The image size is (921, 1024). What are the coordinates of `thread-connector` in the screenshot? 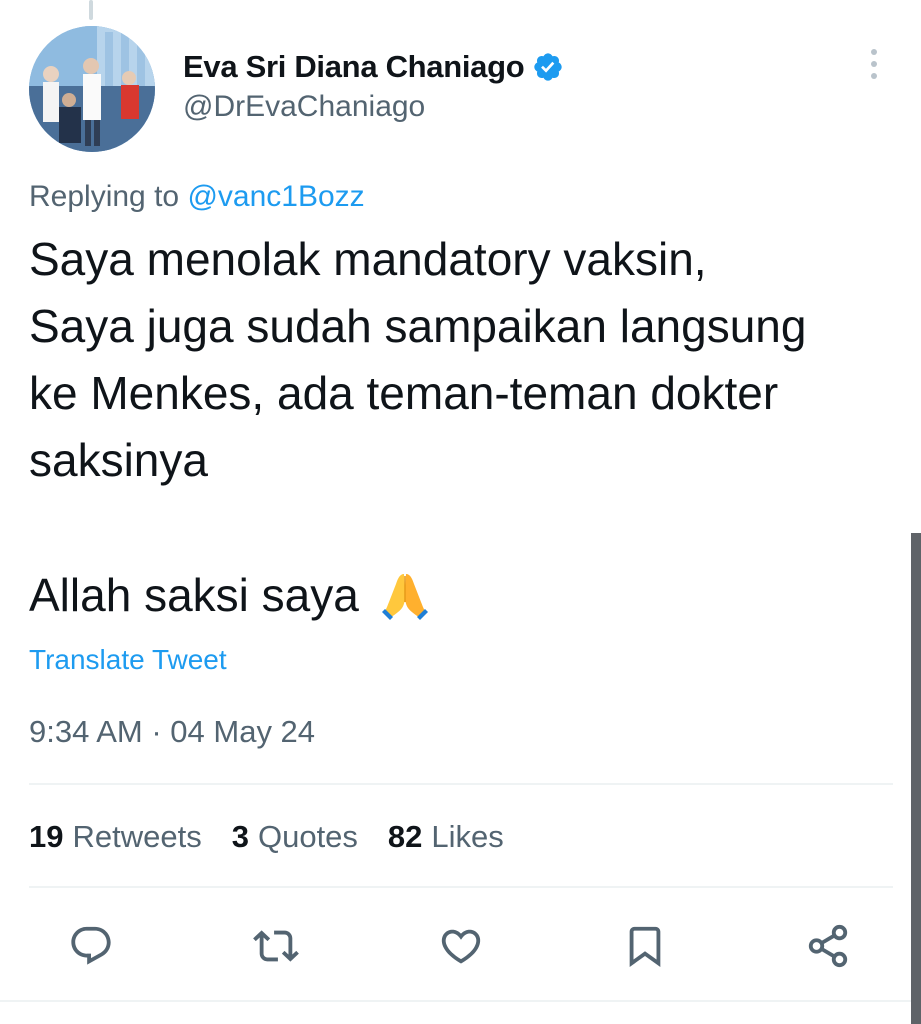 It's located at (91, 10).